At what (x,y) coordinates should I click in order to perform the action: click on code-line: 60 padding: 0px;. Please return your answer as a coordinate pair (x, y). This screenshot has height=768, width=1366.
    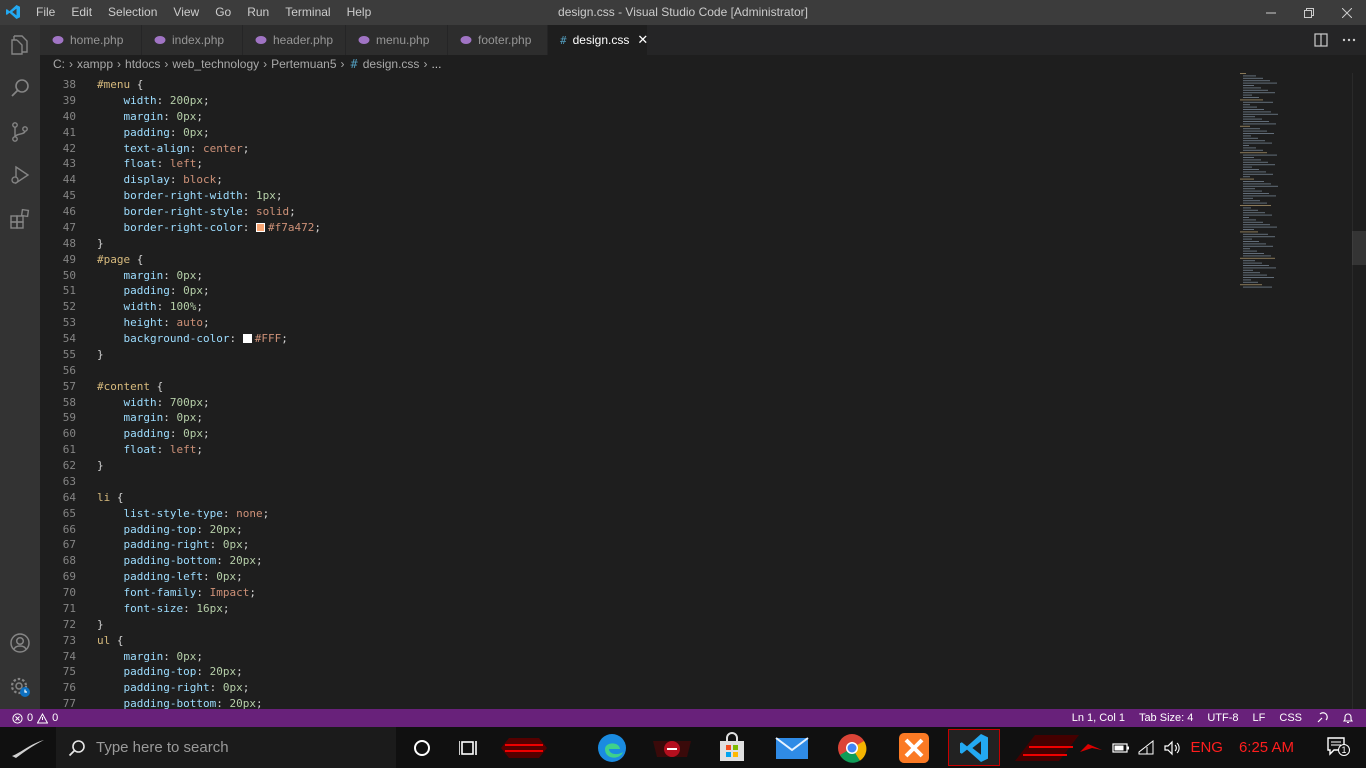
    Looking at the image, I should click on (180, 434).